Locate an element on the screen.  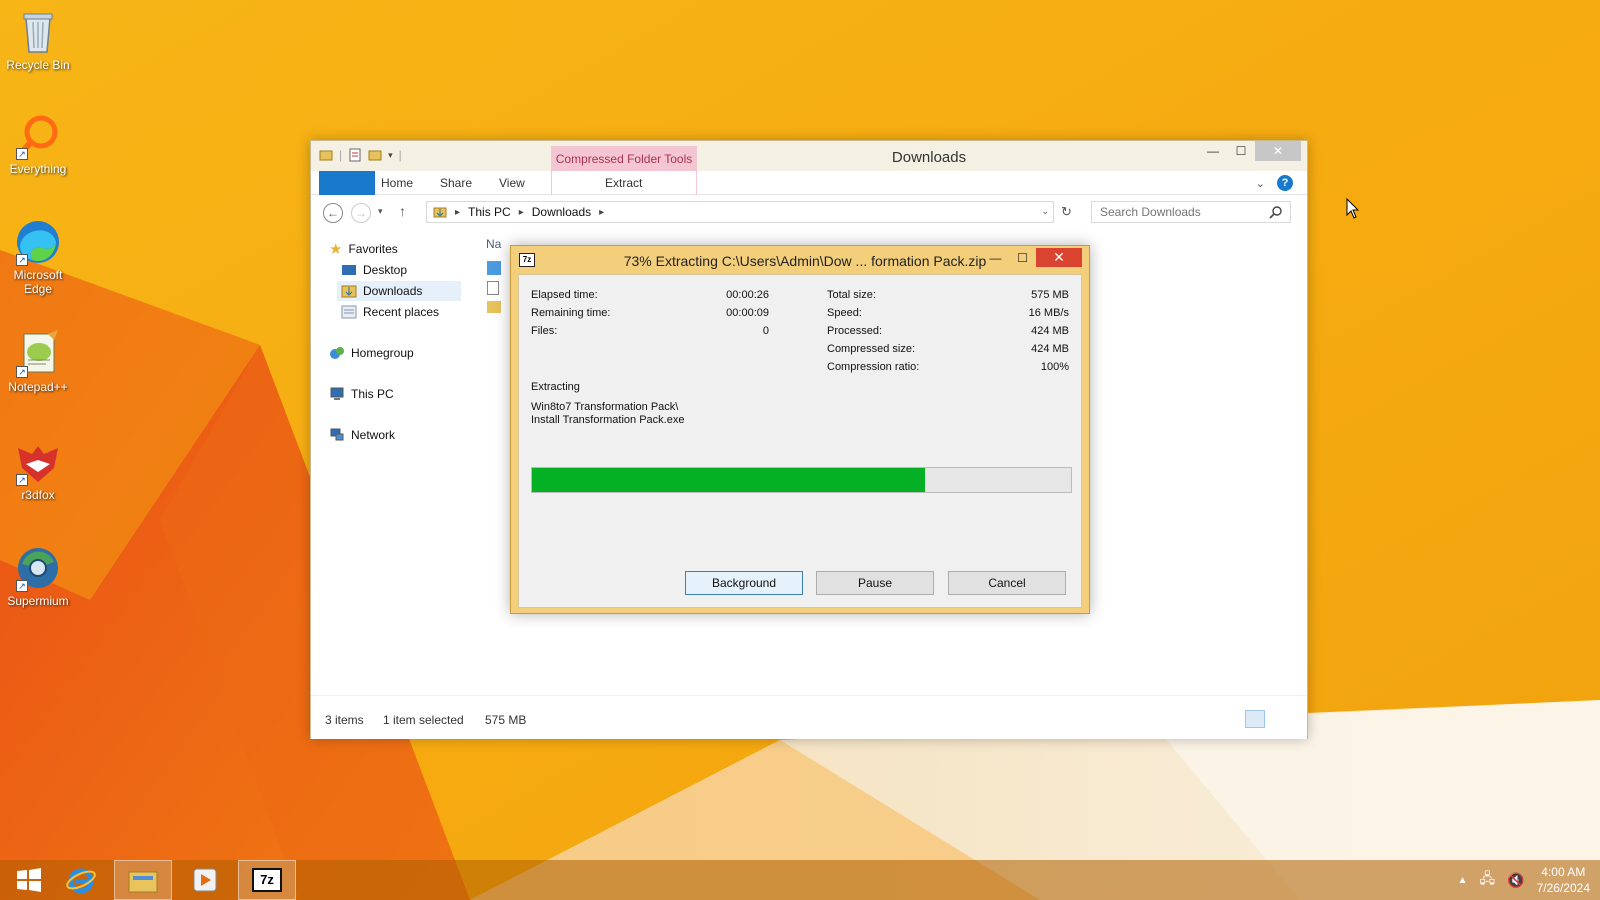
status-item-count: 3 items is located at coordinates (344, 720).